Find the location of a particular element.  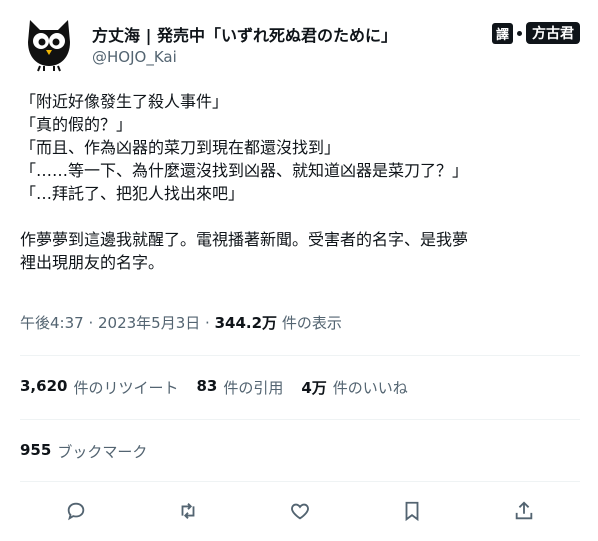

bookmark-icon is located at coordinates (412, 511).